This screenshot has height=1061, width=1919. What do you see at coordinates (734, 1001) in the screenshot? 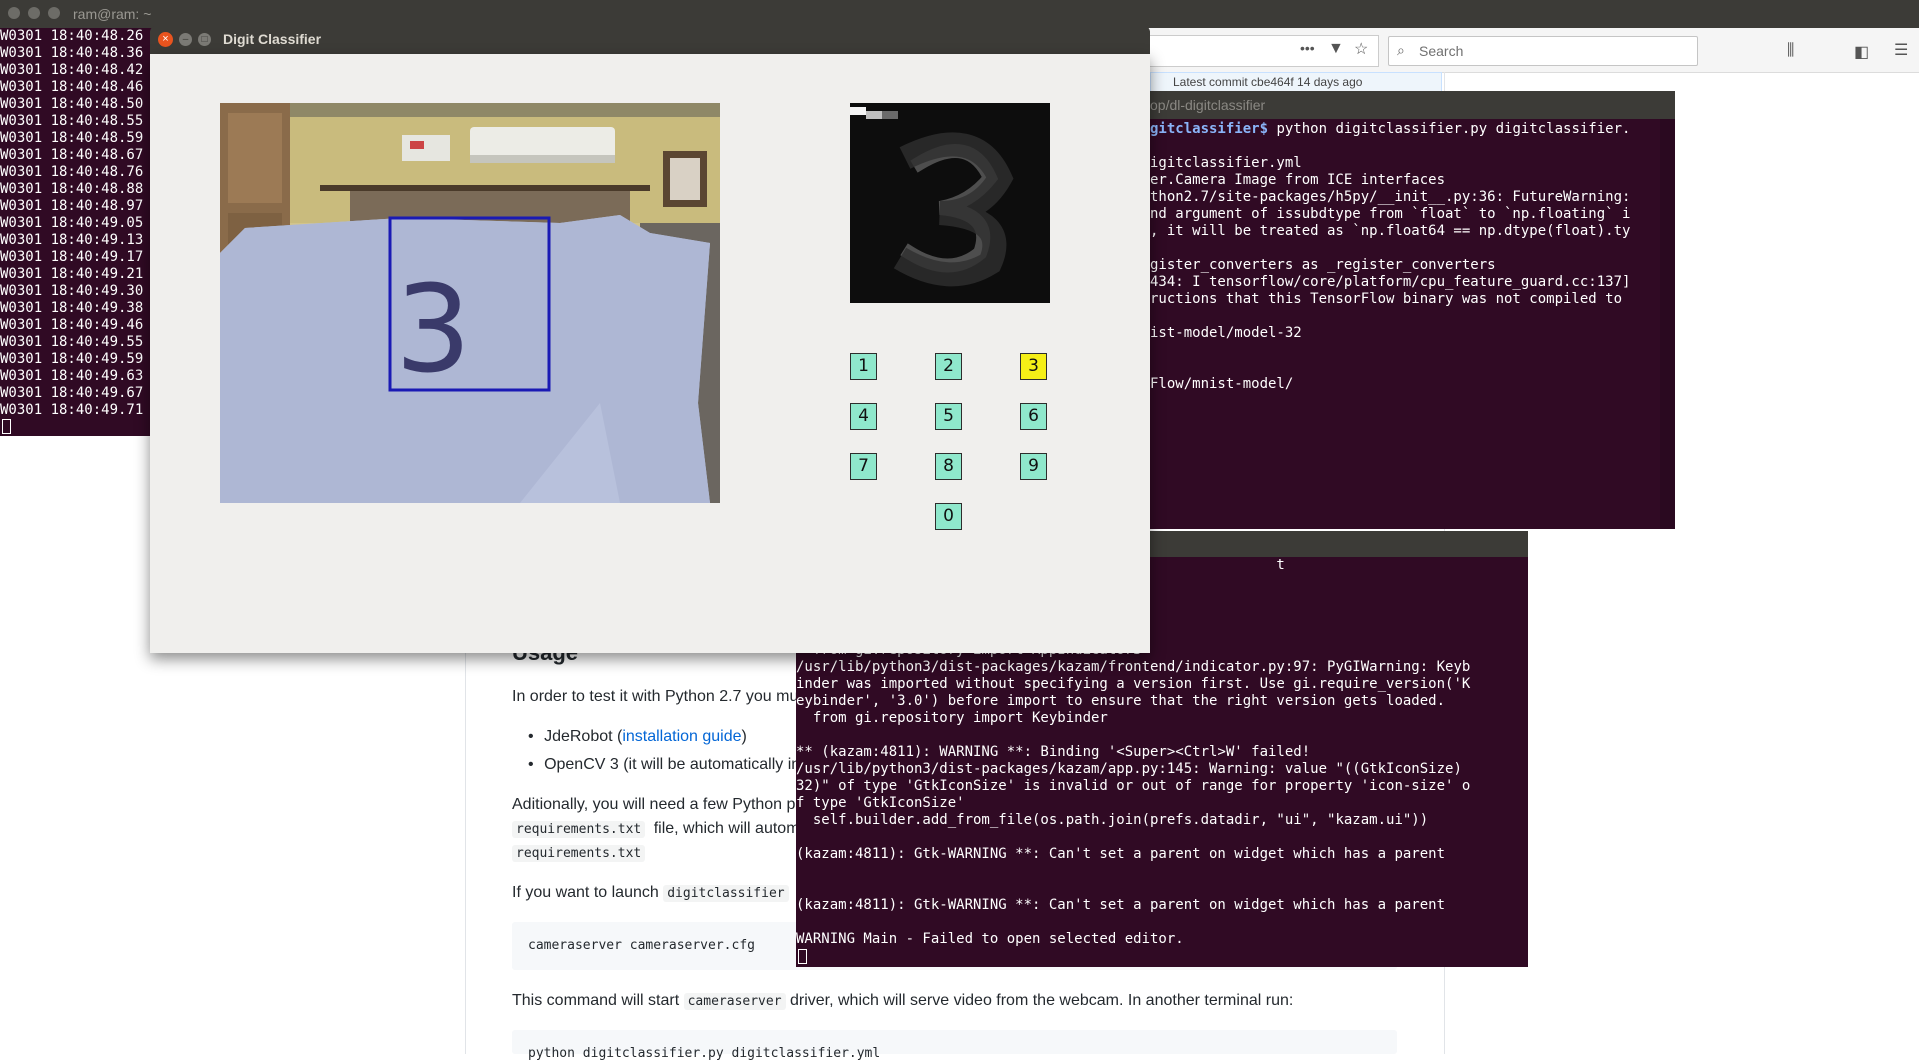
I see `inline-code: cameraserver` at bounding box center [734, 1001].